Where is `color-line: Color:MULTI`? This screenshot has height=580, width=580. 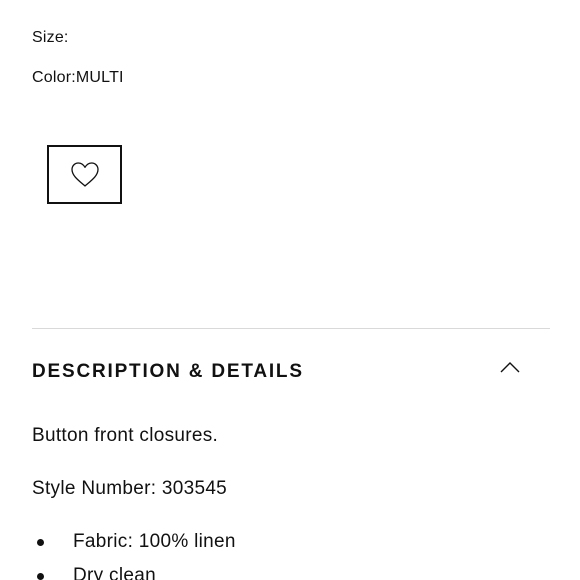
color-line: Color:MULTI is located at coordinates (78, 78).